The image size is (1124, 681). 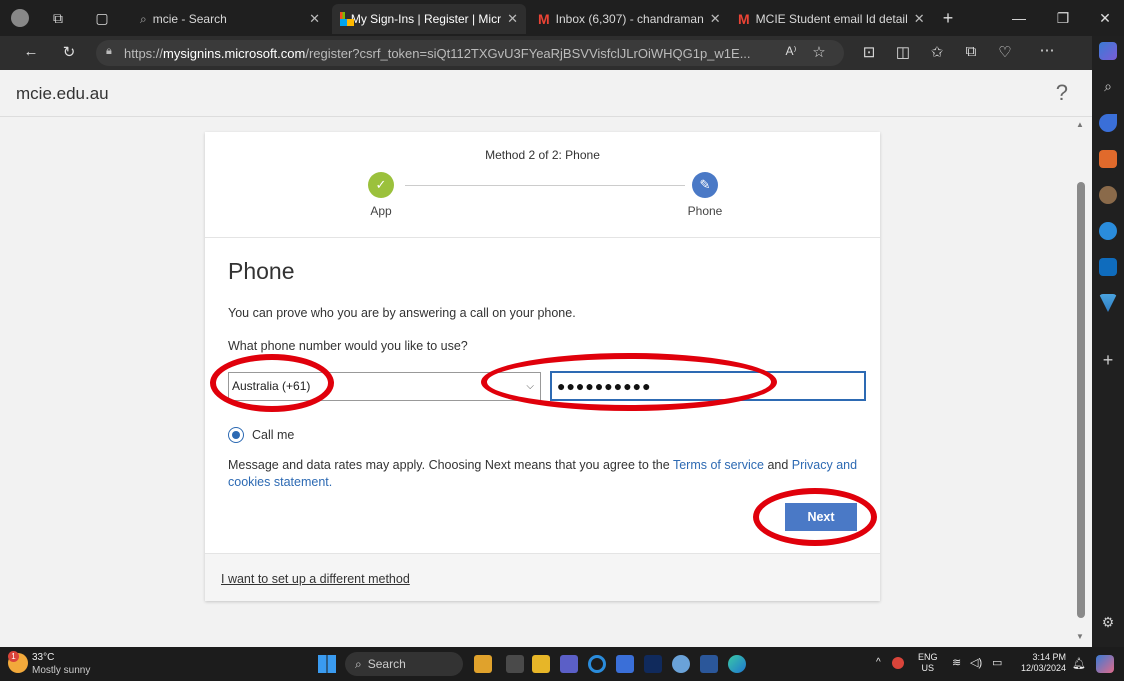 What do you see at coordinates (348, 346) in the screenshot?
I see `question-label: What phone number would you like to use?` at bounding box center [348, 346].